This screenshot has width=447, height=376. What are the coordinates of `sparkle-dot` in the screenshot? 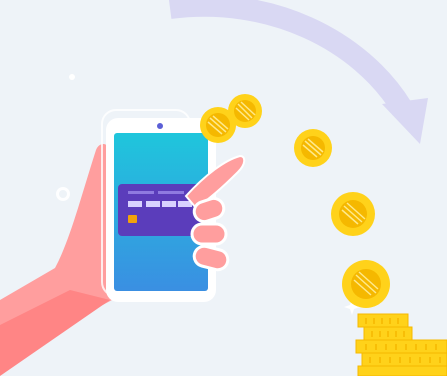 It's located at (72, 77).